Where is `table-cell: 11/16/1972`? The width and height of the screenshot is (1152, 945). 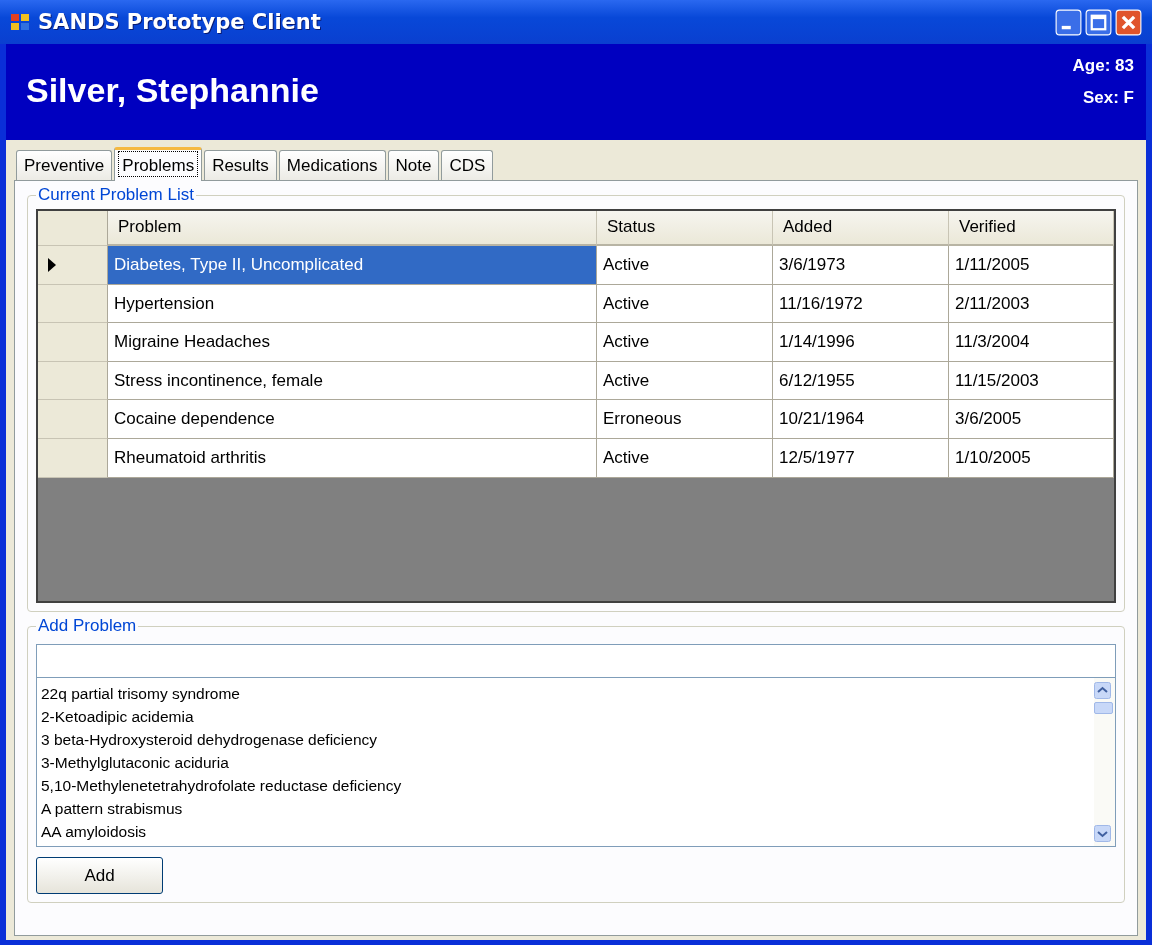
table-cell: 11/16/1972 is located at coordinates (861, 304).